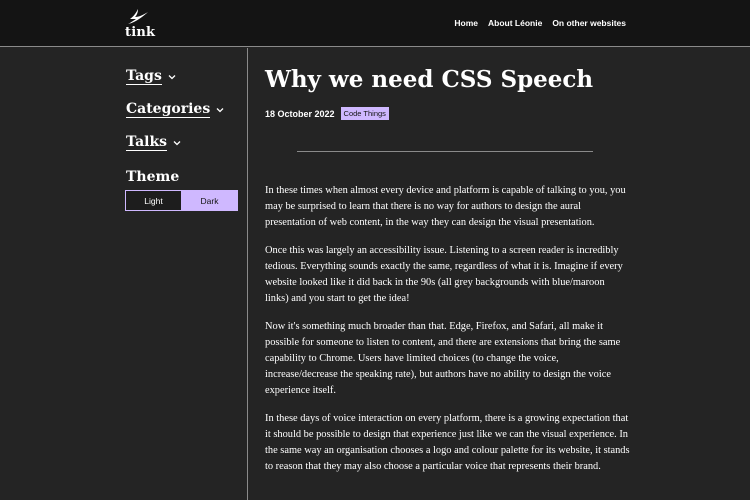 The width and height of the screenshot is (750, 500). Describe the element at coordinates (147, 142) in the screenshot. I see `sidebar-talks-label: Talks` at that location.